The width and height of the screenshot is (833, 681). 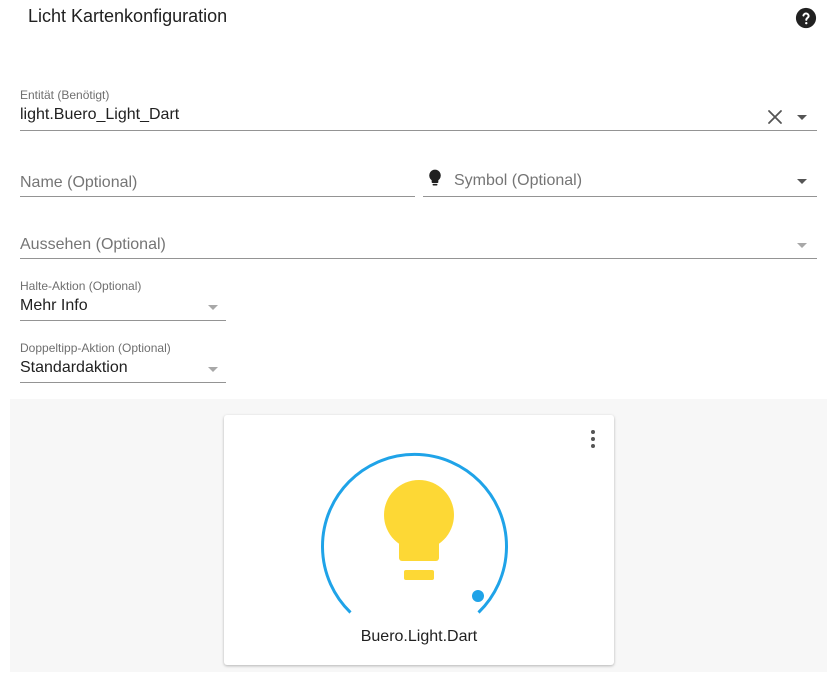 What do you see at coordinates (217, 178) in the screenshot?
I see `name-field: Name (Optional)` at bounding box center [217, 178].